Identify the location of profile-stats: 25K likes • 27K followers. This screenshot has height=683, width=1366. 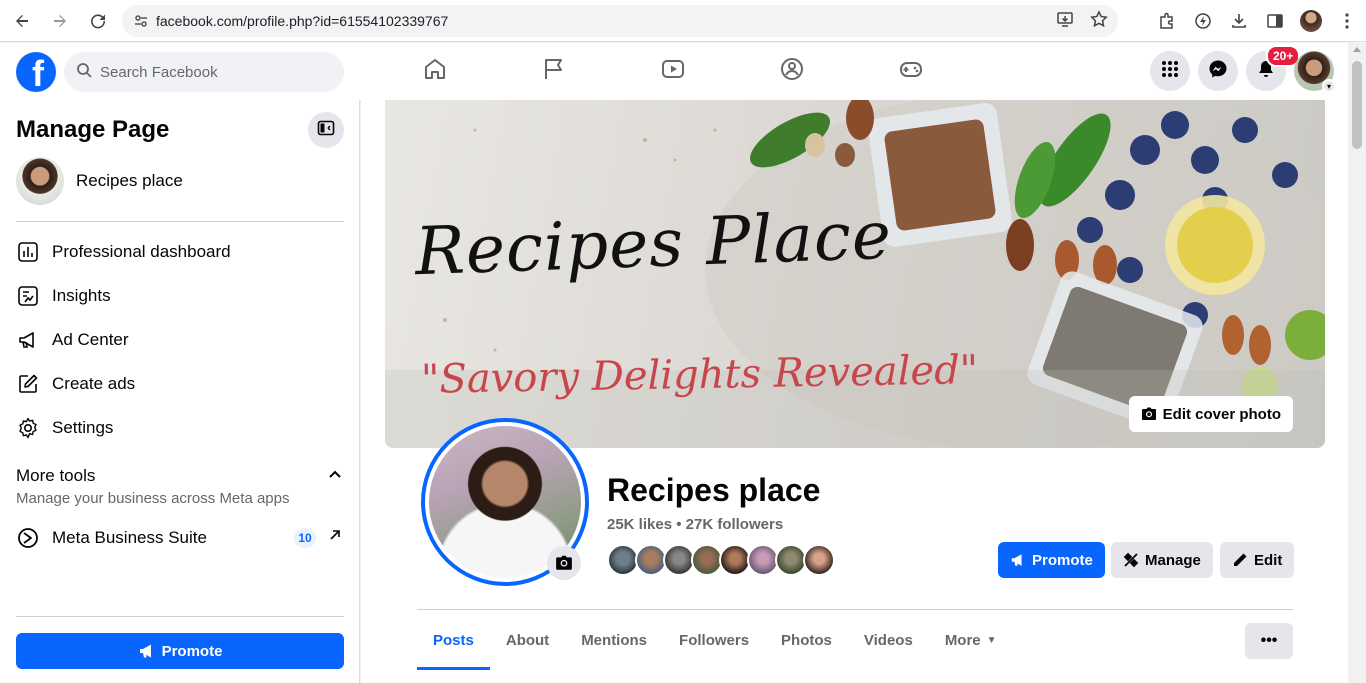
(695, 524).